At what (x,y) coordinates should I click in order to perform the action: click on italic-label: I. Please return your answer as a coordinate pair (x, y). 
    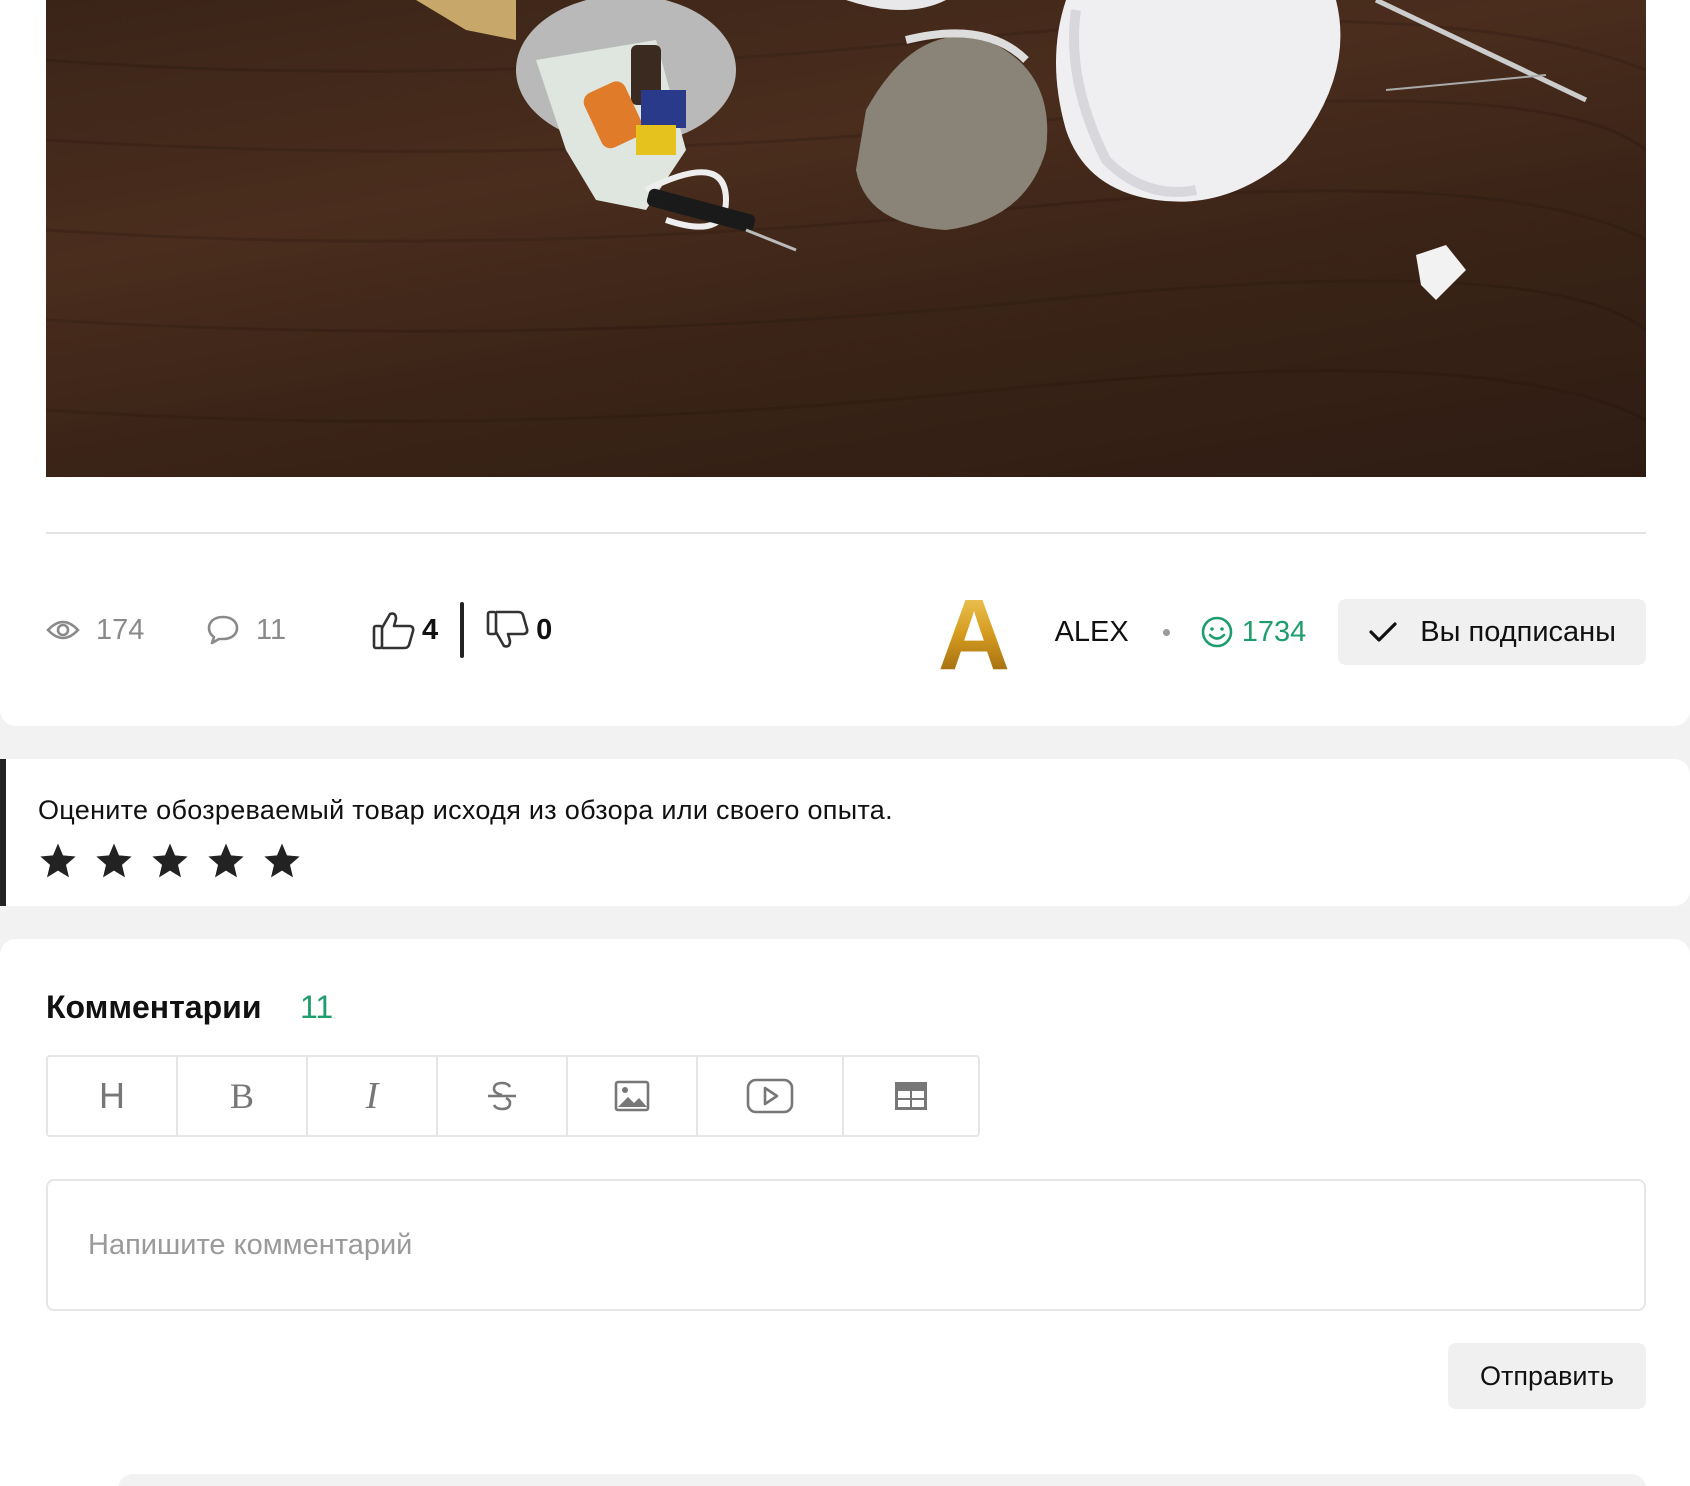
    Looking at the image, I should click on (372, 1096).